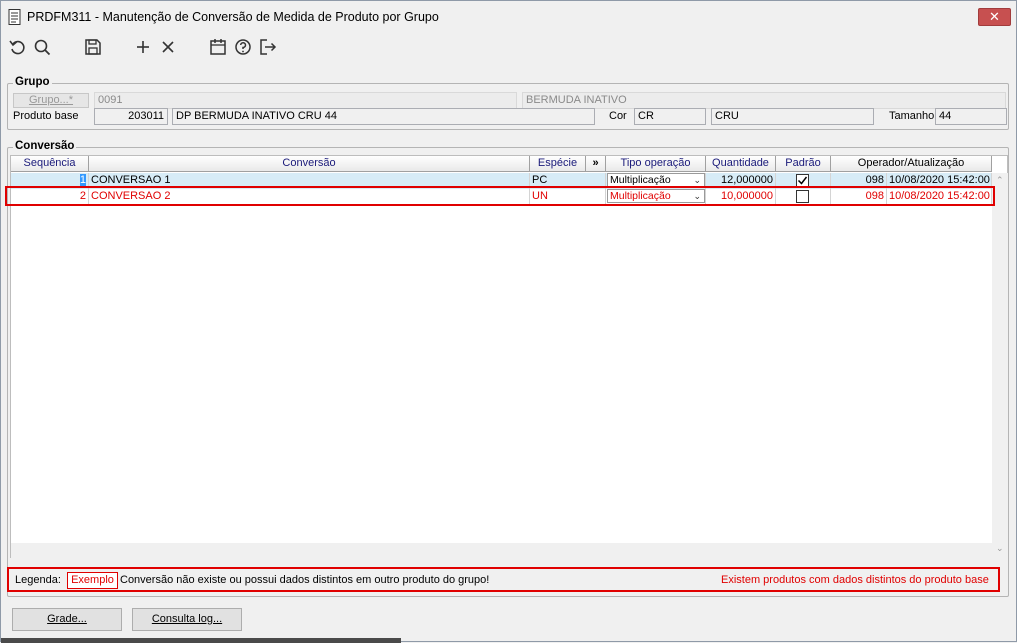 This screenshot has height=643, width=1017. What do you see at coordinates (46, 116) in the screenshot?
I see `produto-base-label: Produto base` at bounding box center [46, 116].